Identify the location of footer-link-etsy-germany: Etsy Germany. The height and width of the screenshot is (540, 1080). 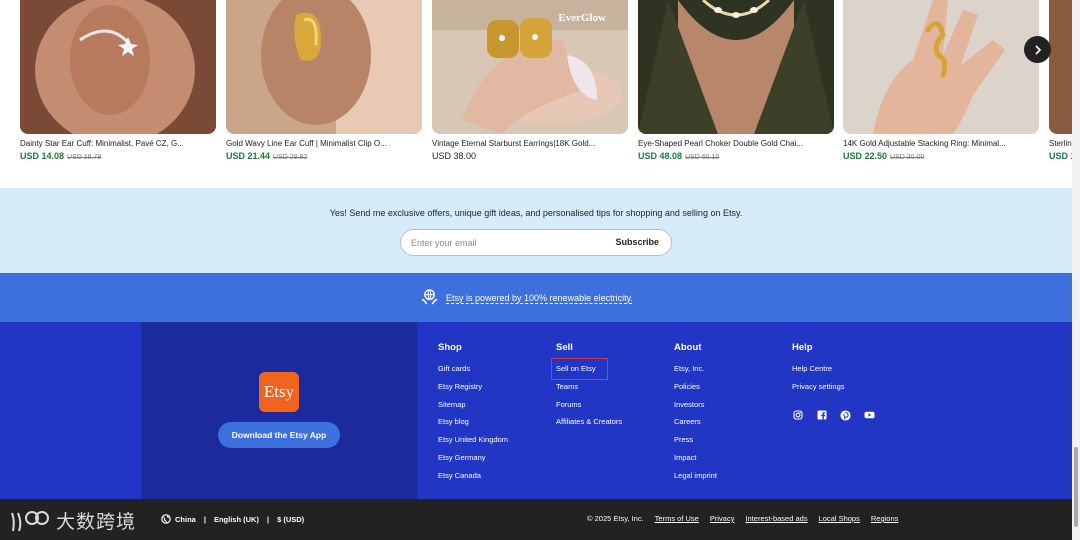
(473, 462).